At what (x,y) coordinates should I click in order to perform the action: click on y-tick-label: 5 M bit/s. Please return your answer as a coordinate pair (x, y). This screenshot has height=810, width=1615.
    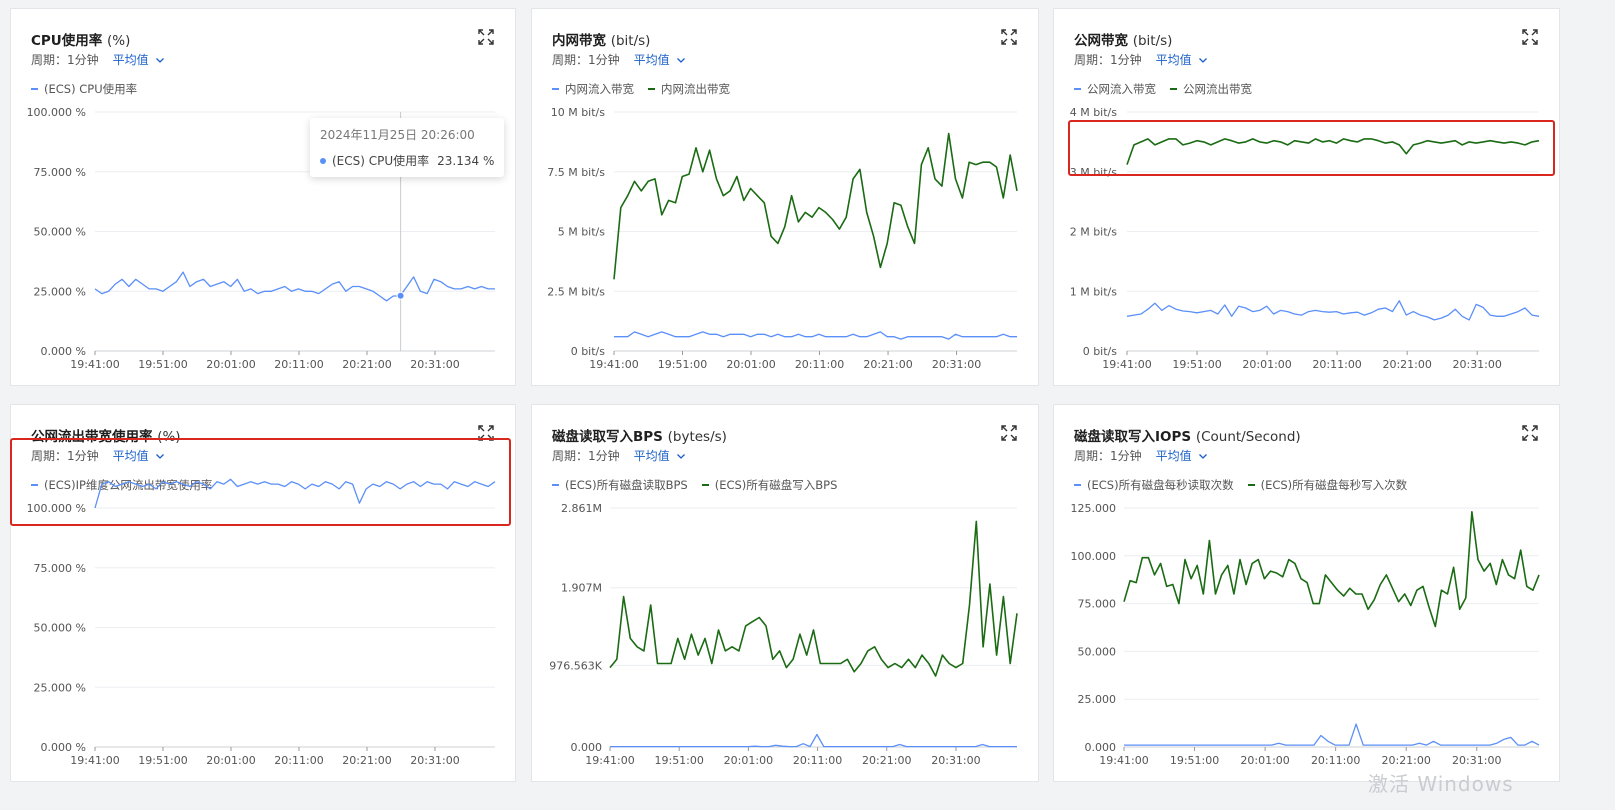
    Looking at the image, I should click on (582, 232).